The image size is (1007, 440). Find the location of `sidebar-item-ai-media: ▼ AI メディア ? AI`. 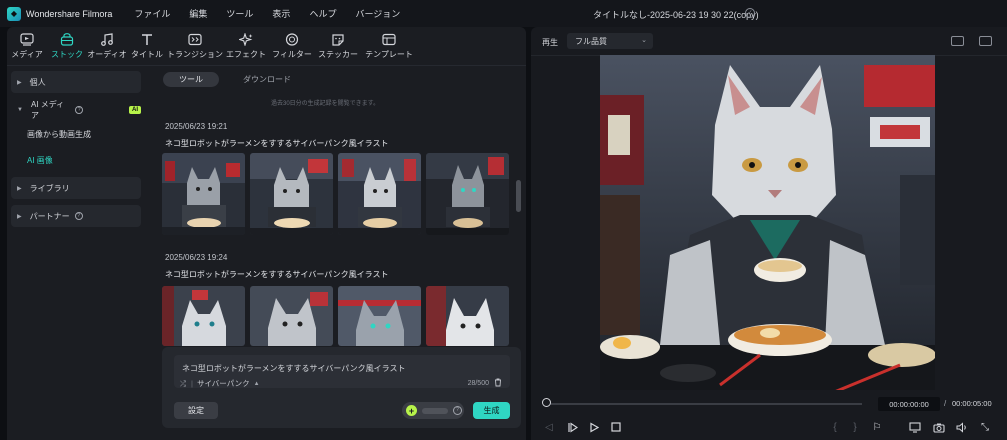

sidebar-item-ai-media: ▼ AI メディア ? AI is located at coordinates (76, 110).